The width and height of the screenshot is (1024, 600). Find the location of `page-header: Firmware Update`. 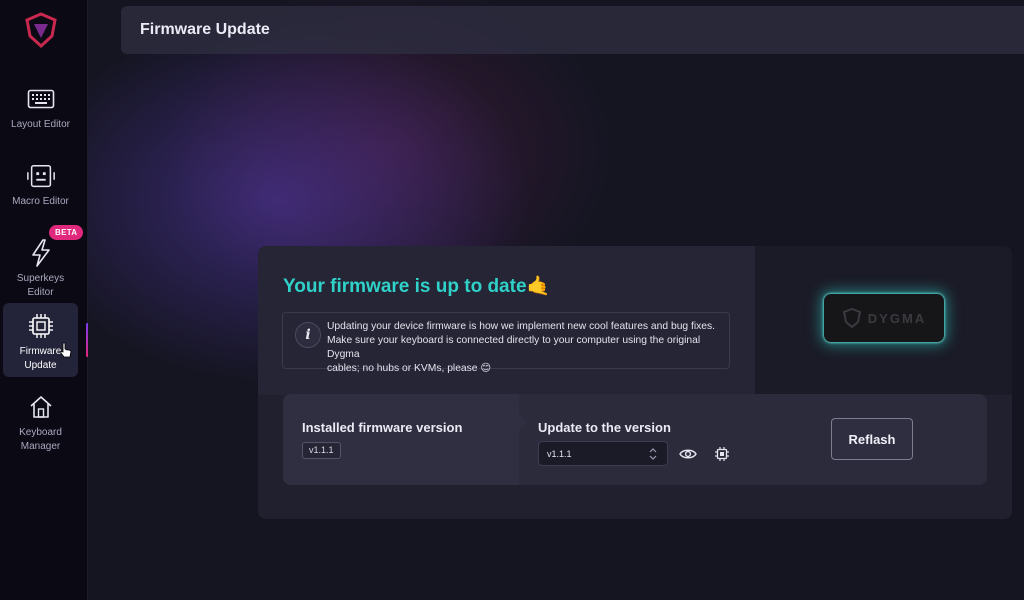

page-header: Firmware Update is located at coordinates (572, 30).